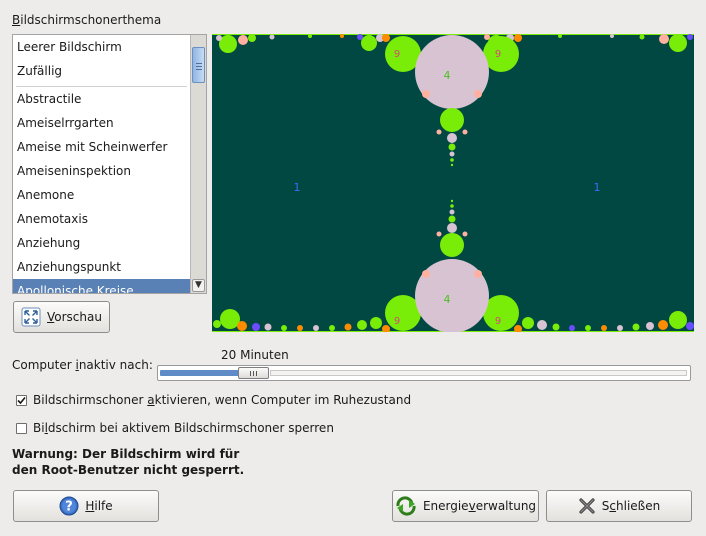  I want to click on slider-fill, so click(202, 373).